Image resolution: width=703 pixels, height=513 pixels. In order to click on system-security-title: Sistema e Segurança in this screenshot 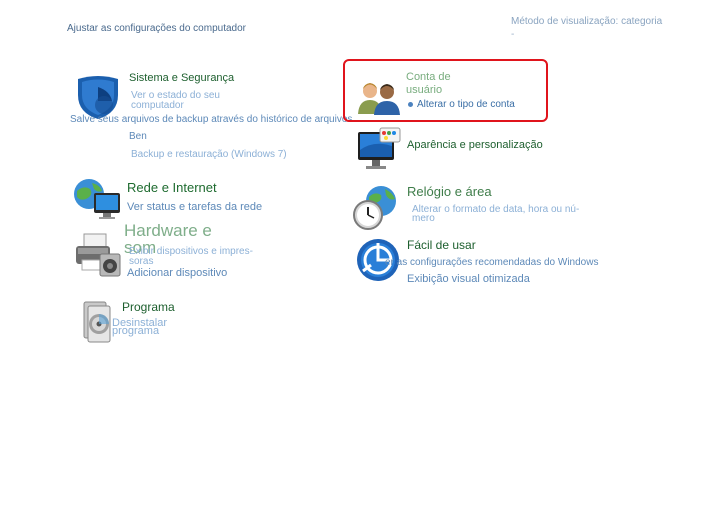, I will do `click(181, 78)`.